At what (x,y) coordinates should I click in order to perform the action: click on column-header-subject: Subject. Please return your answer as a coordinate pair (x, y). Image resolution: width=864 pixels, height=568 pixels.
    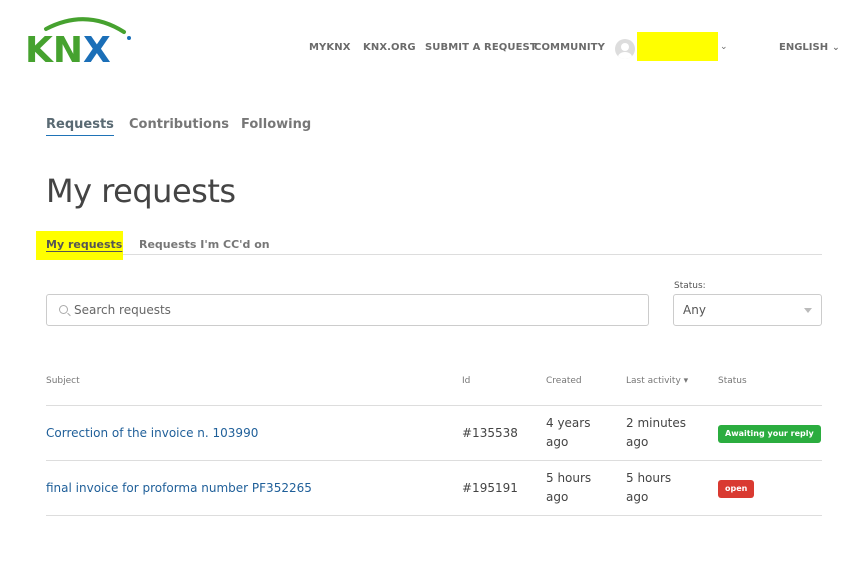
    Looking at the image, I should click on (63, 381).